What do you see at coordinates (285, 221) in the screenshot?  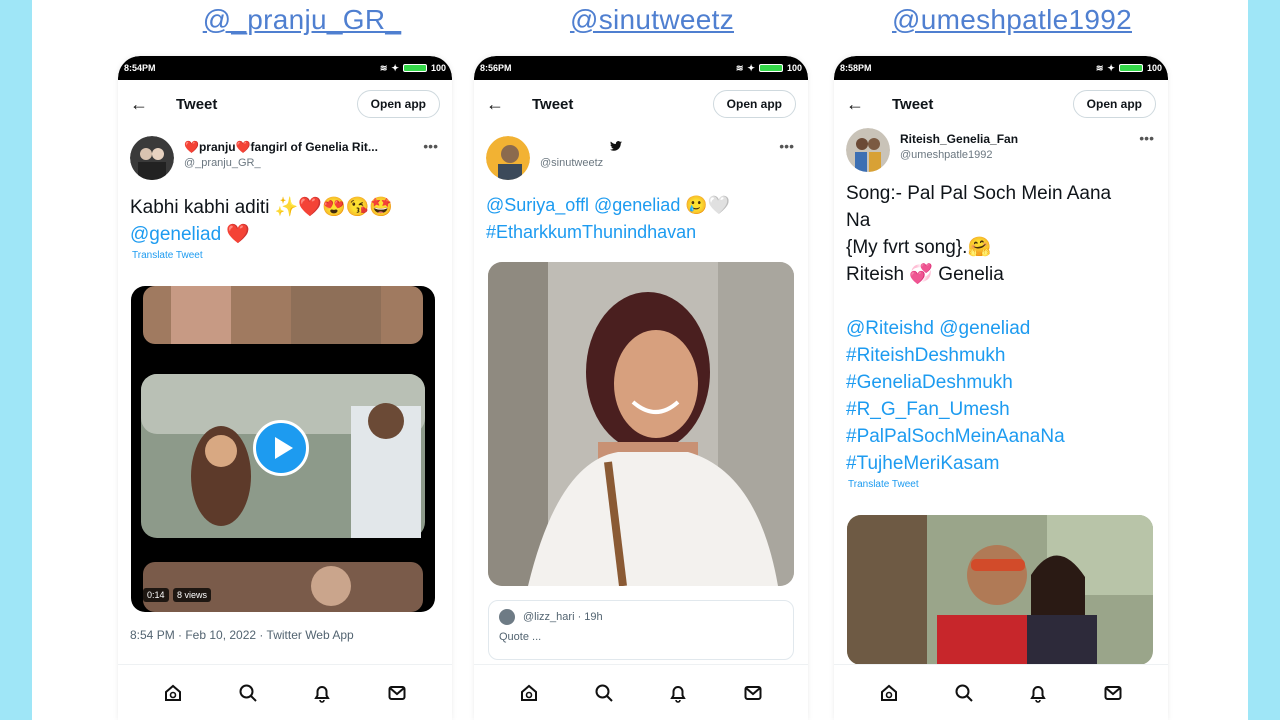 I see `tweet-text: Kabhi kabhi aditi ✨❤️😍😘🤩 @geneliad ❤️` at bounding box center [285, 221].